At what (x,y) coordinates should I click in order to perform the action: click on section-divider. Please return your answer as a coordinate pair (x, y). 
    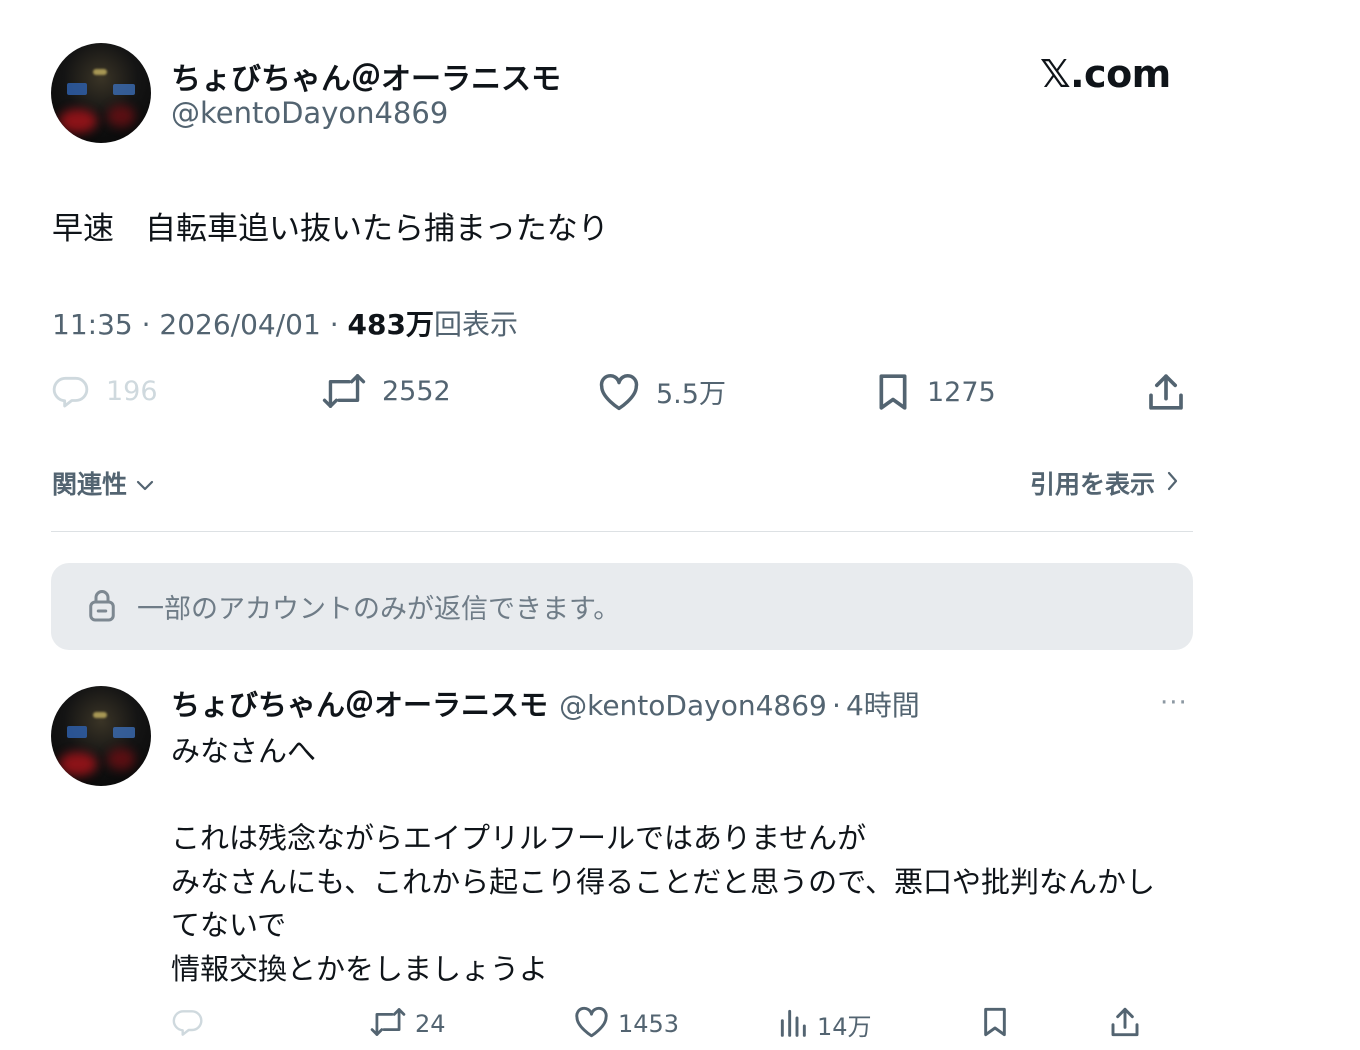
    Looking at the image, I should click on (622, 531).